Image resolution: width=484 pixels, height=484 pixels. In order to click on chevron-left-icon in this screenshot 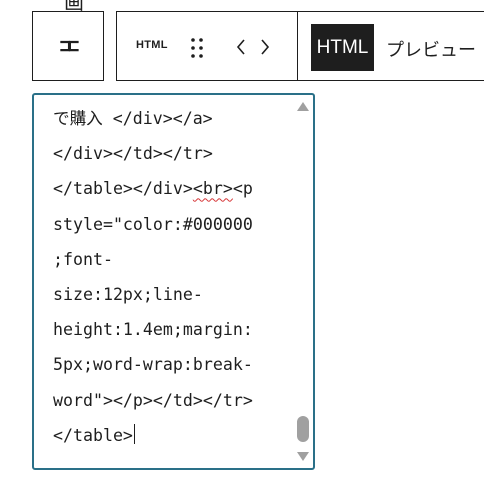, I will do `click(240, 47)`.